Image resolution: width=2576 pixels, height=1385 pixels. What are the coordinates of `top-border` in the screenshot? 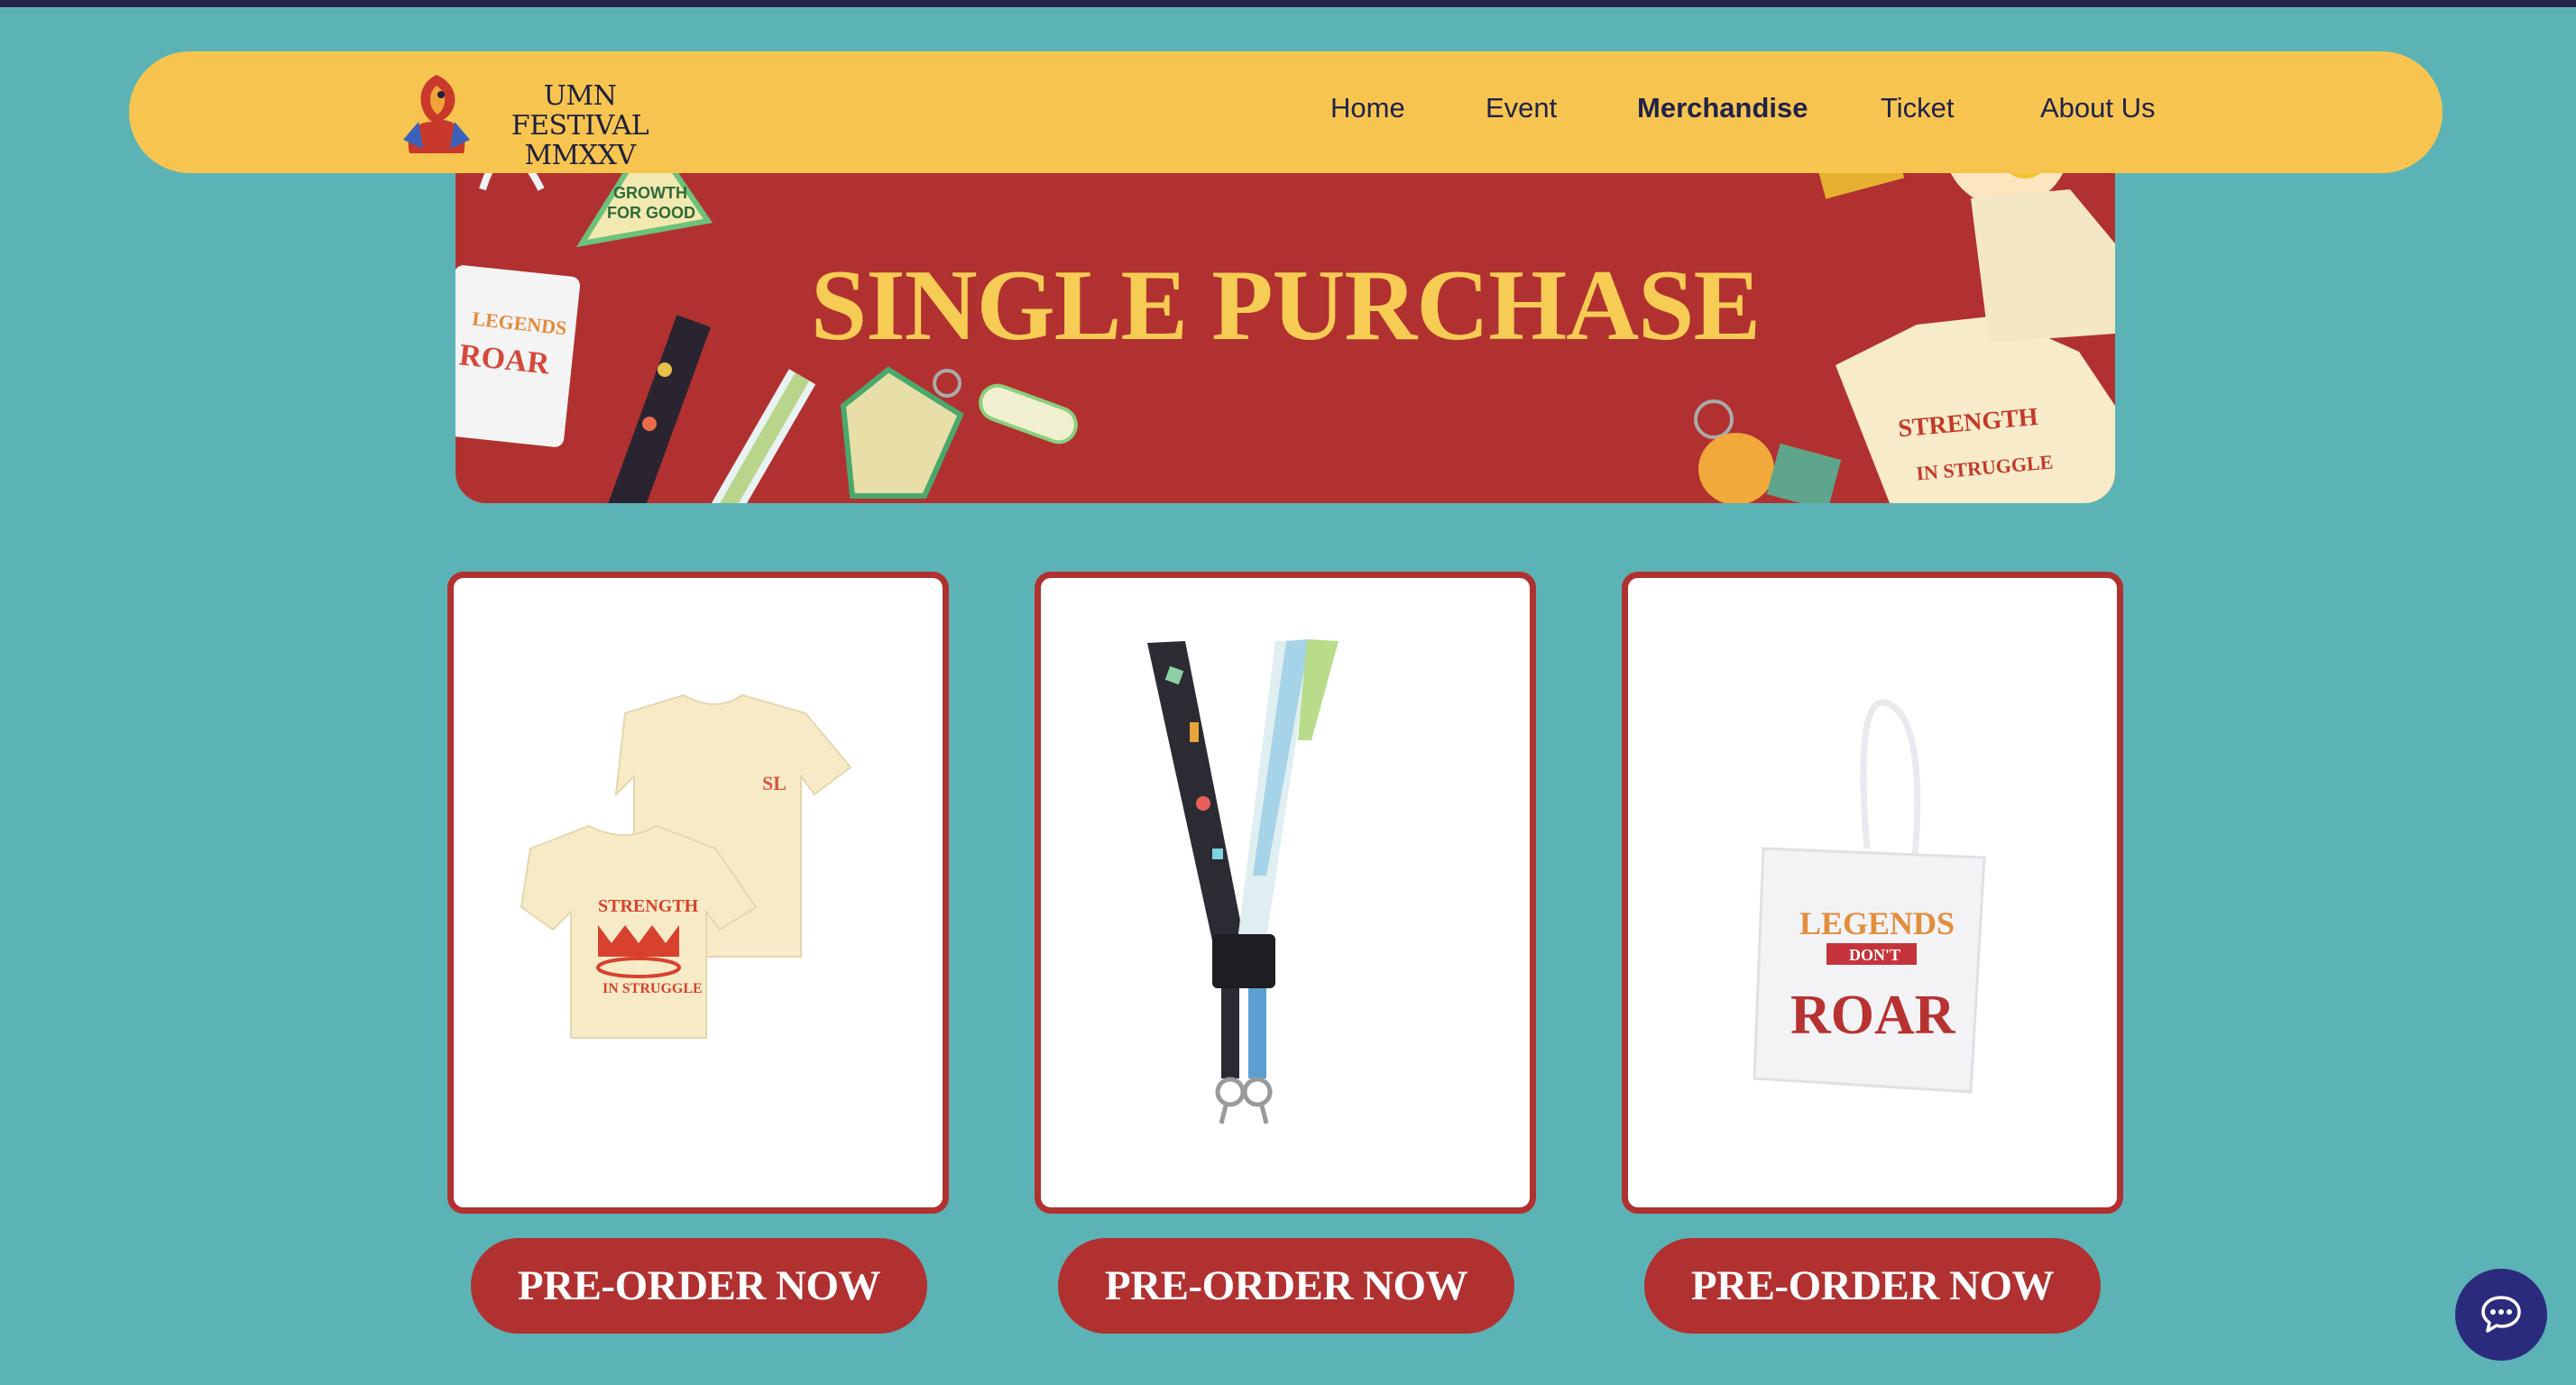 It's located at (1288, 4).